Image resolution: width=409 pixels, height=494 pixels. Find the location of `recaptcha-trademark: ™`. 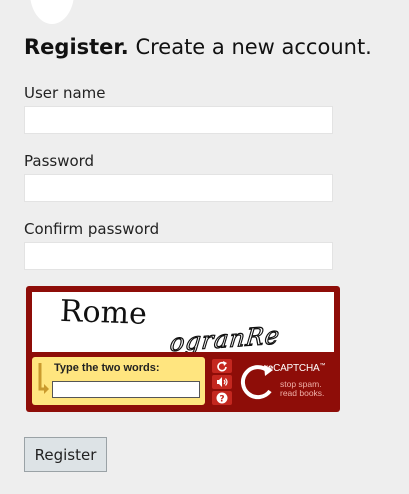

recaptcha-trademark: ™ is located at coordinates (322, 366).